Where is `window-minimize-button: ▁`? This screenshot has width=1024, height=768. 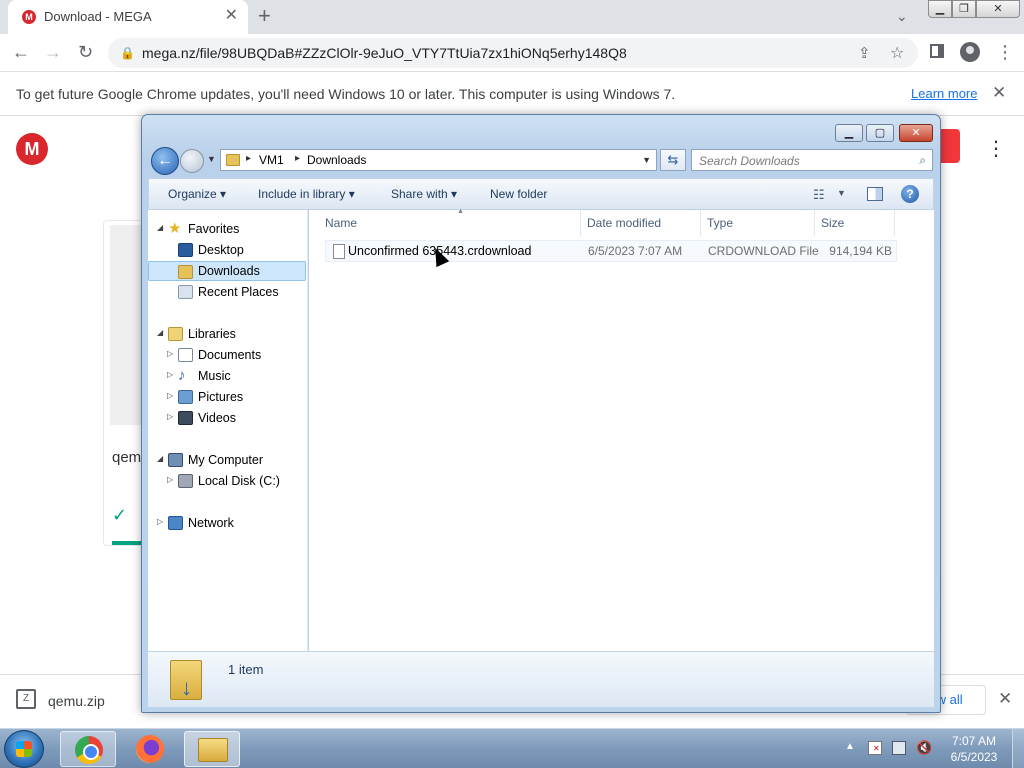
window-minimize-button: ▁ is located at coordinates (940, 9).